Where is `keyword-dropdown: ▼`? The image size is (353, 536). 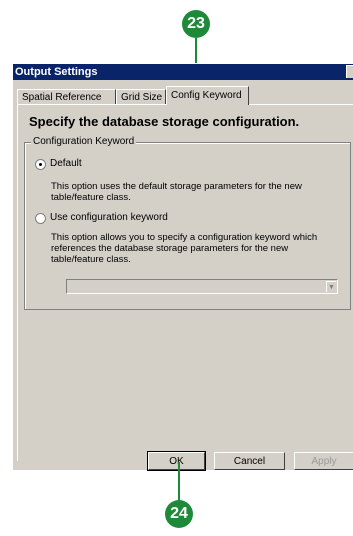 keyword-dropdown: ▼ is located at coordinates (202, 286).